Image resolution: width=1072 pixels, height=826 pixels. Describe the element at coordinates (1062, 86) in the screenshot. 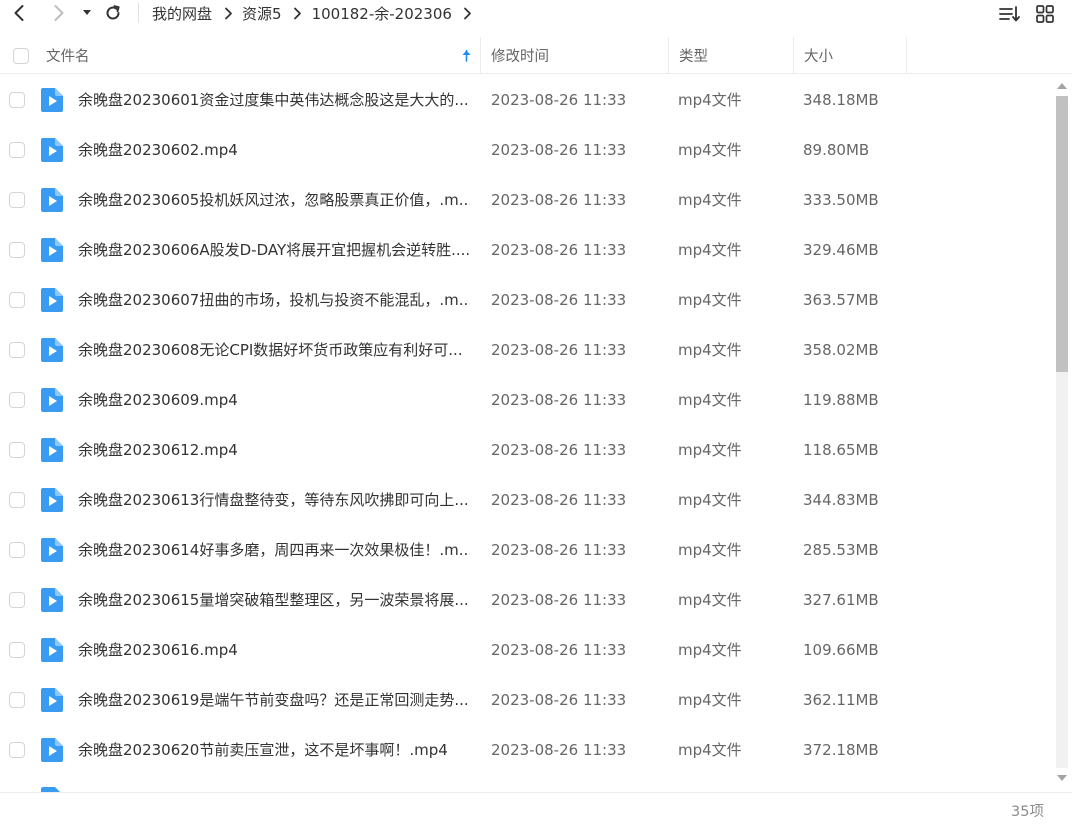

I see `scroll-up-arrow-icon` at that location.